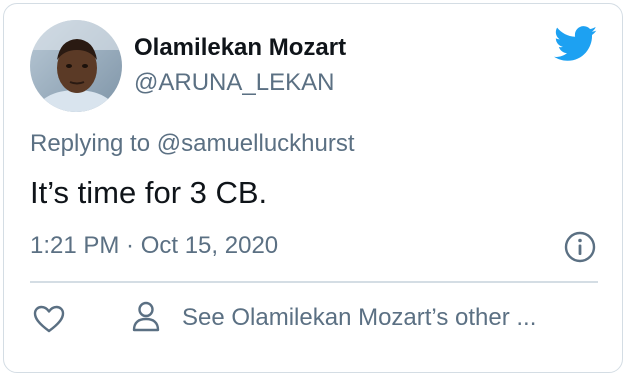 This screenshot has width=630, height=373. Describe the element at coordinates (580, 247) in the screenshot. I see `info-icon` at that location.